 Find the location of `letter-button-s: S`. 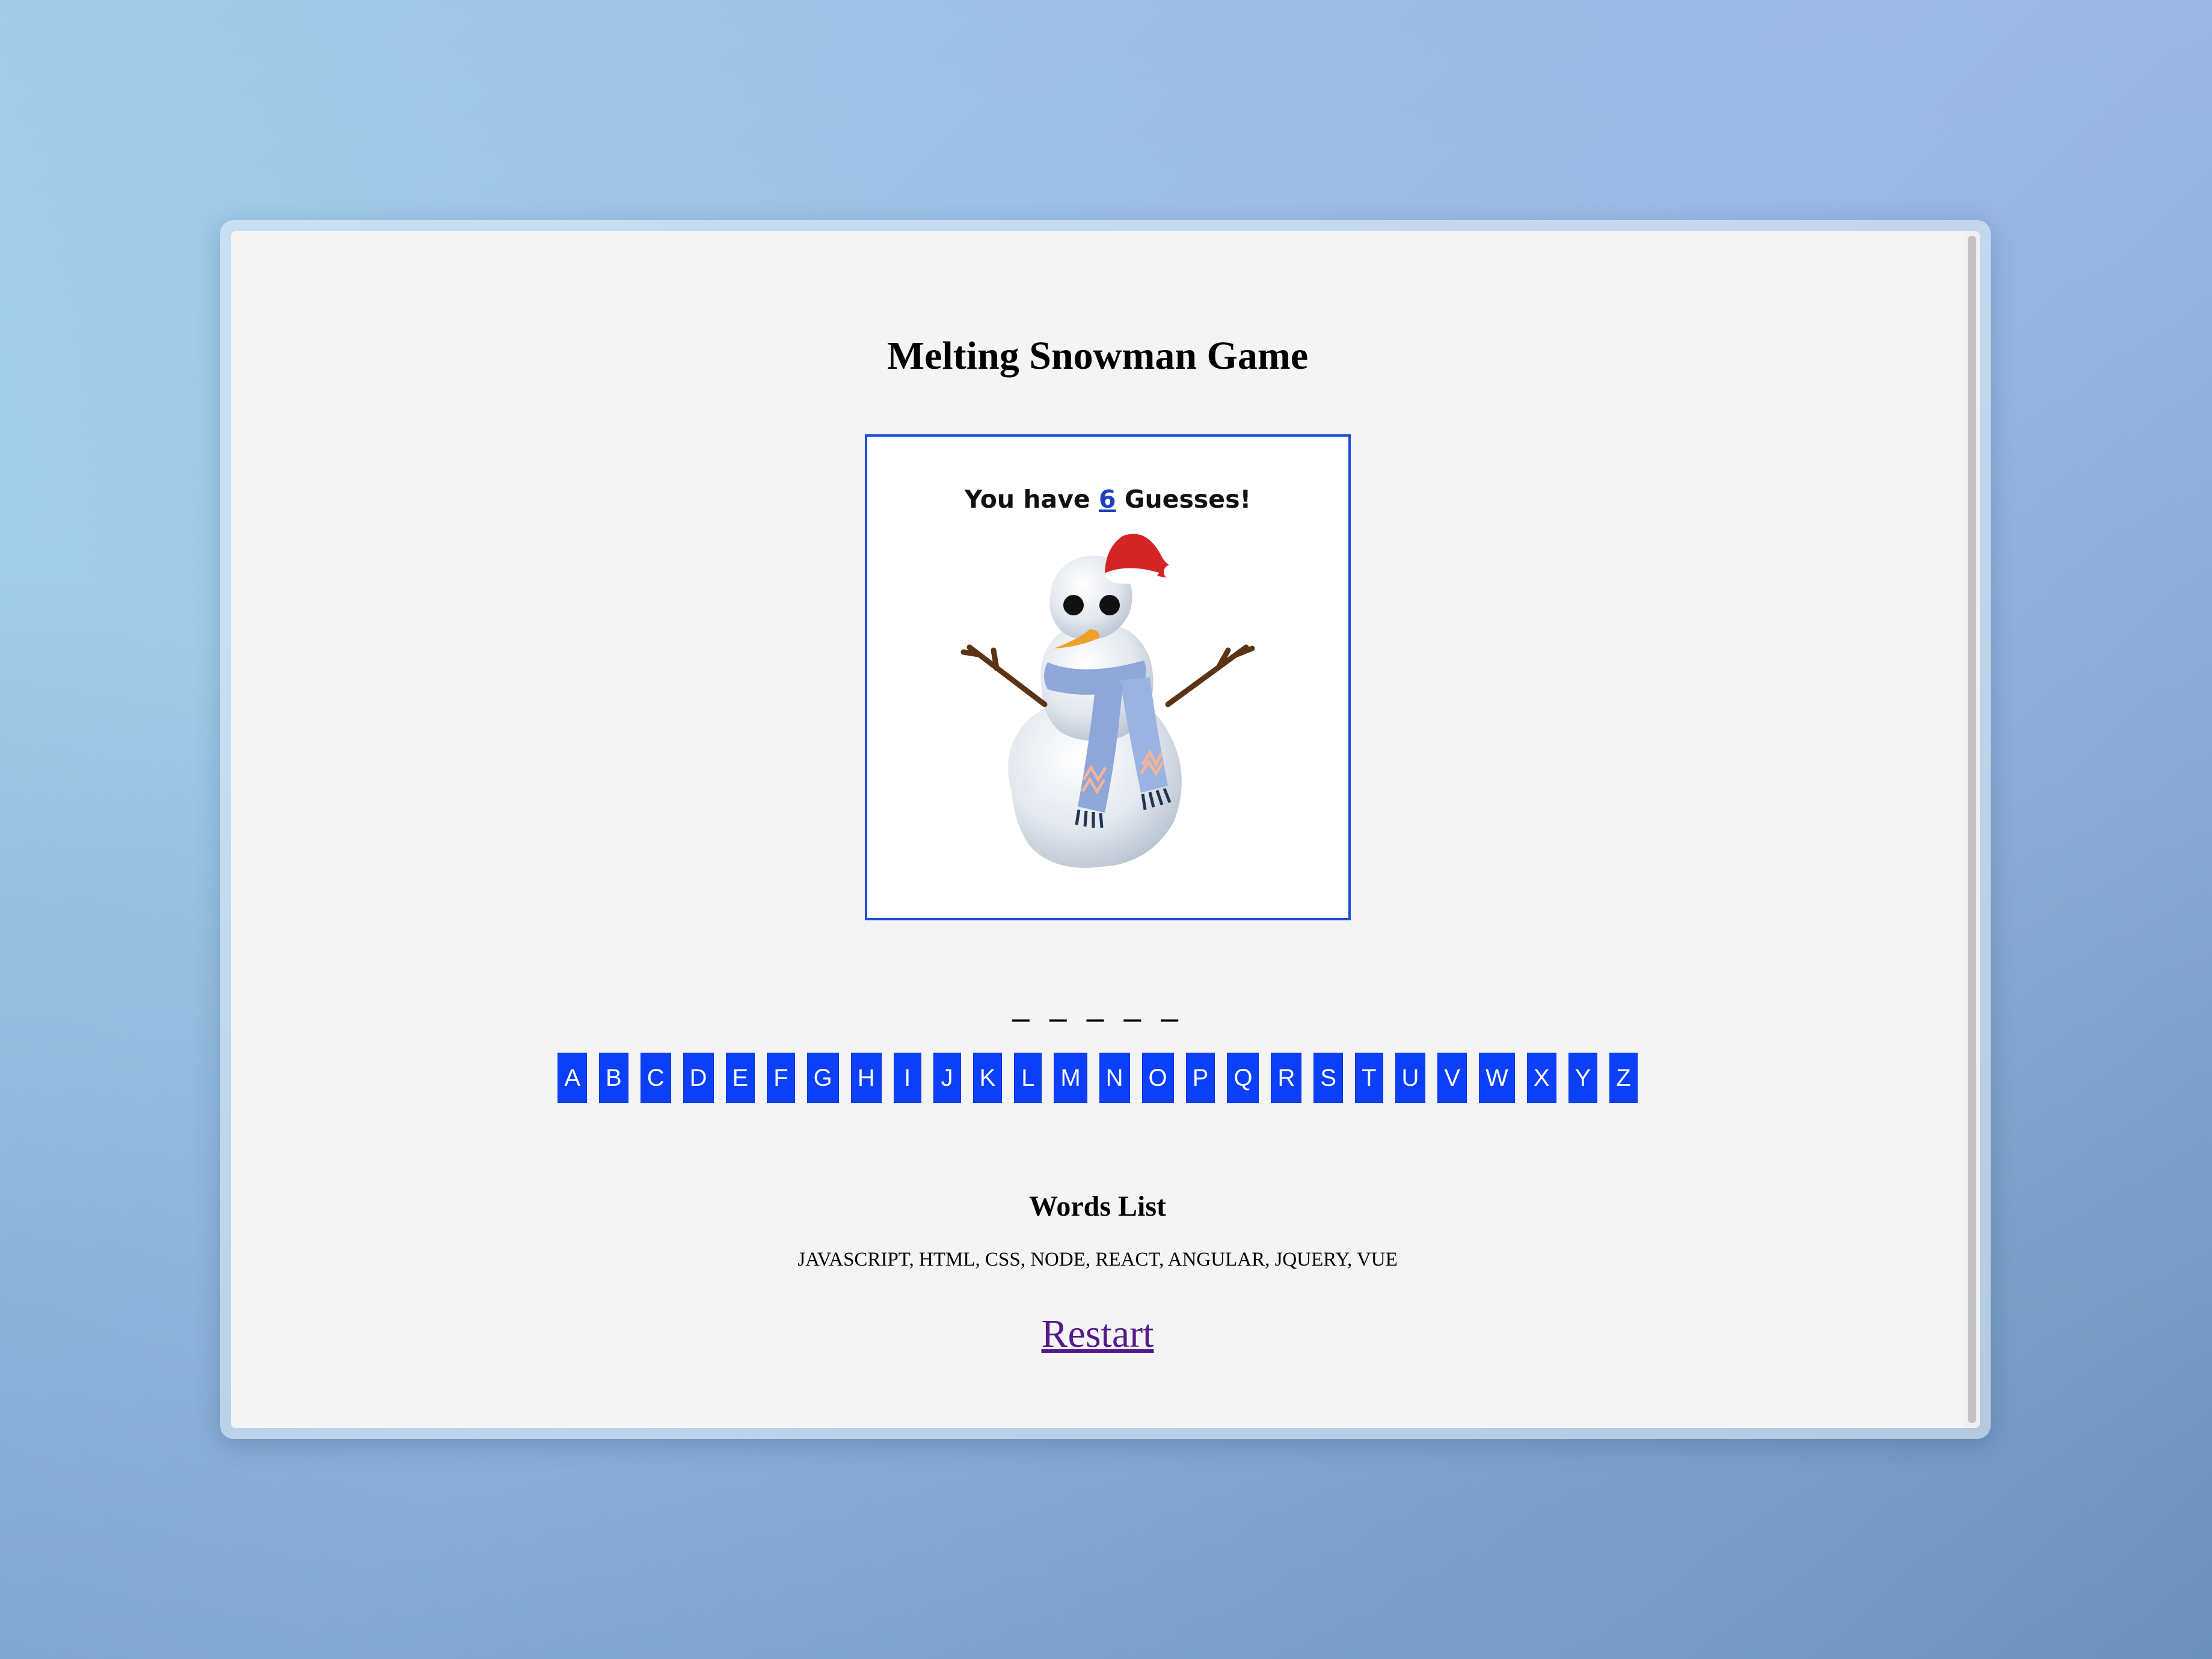

letter-button-s: S is located at coordinates (1329, 1078).